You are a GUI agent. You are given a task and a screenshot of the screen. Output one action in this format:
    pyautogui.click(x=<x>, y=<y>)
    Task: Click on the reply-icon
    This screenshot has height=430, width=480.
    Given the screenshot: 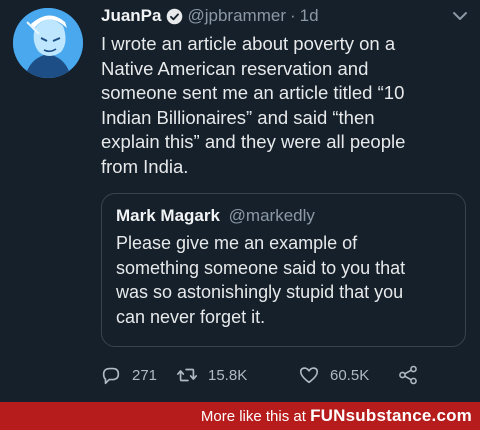 What is the action you would take?
    pyautogui.click(x=111, y=376)
    